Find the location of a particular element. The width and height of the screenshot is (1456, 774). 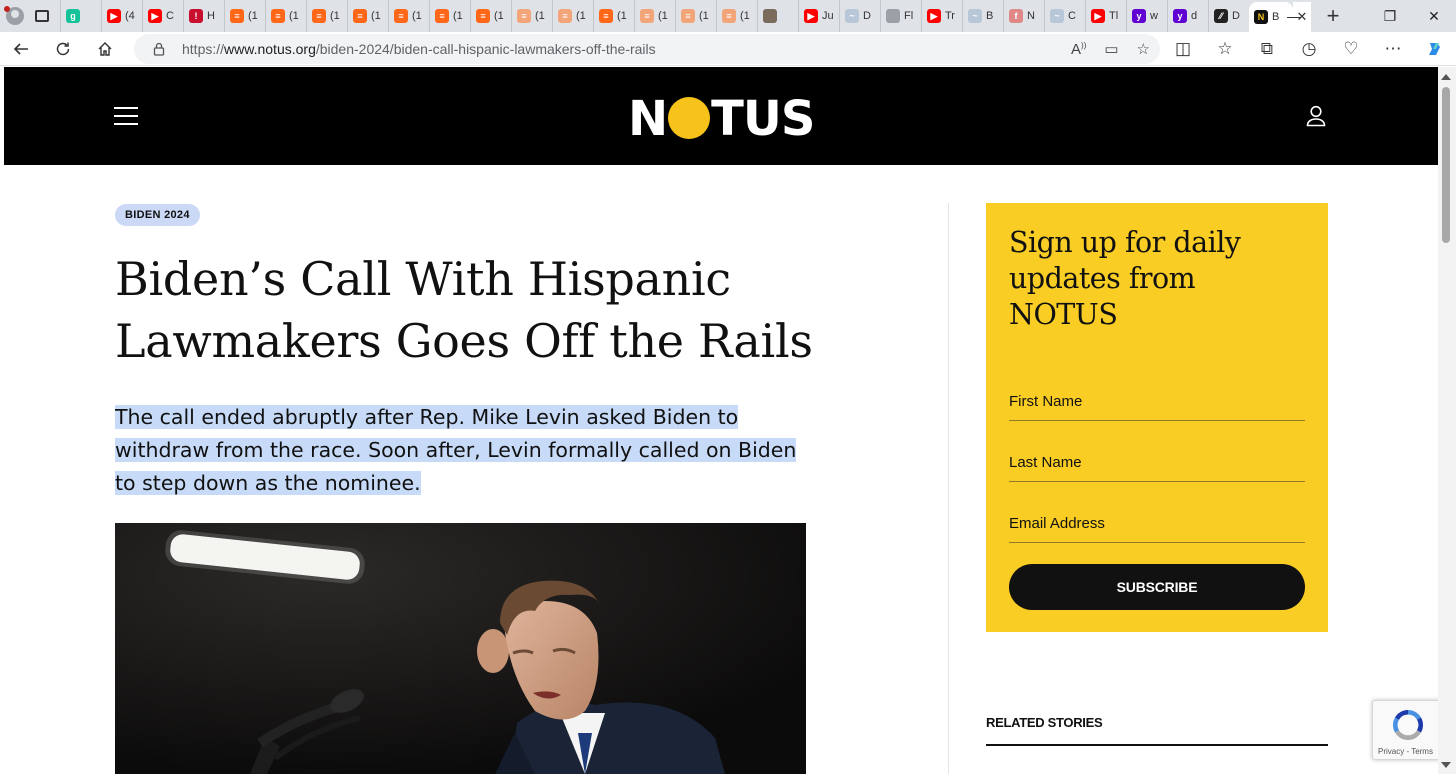

back-icon is located at coordinates (21, 49).